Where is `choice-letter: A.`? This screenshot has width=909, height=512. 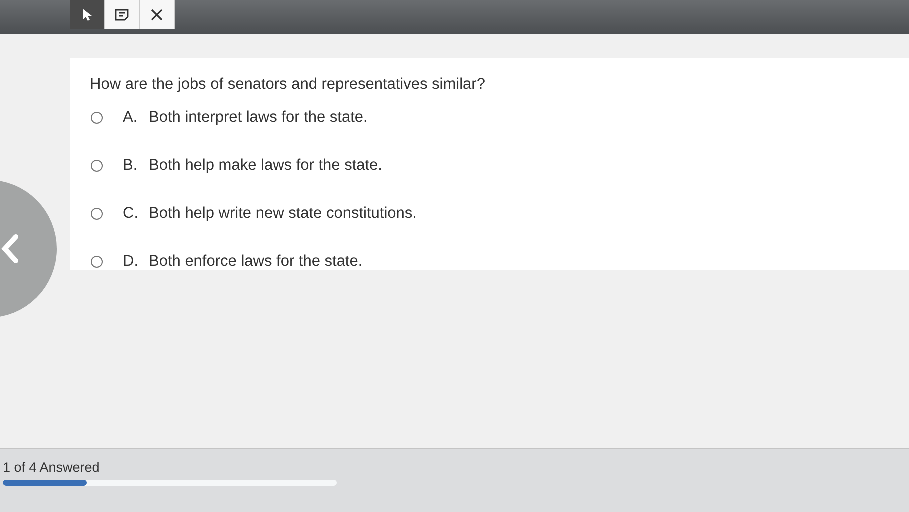
choice-letter: A. is located at coordinates (131, 118).